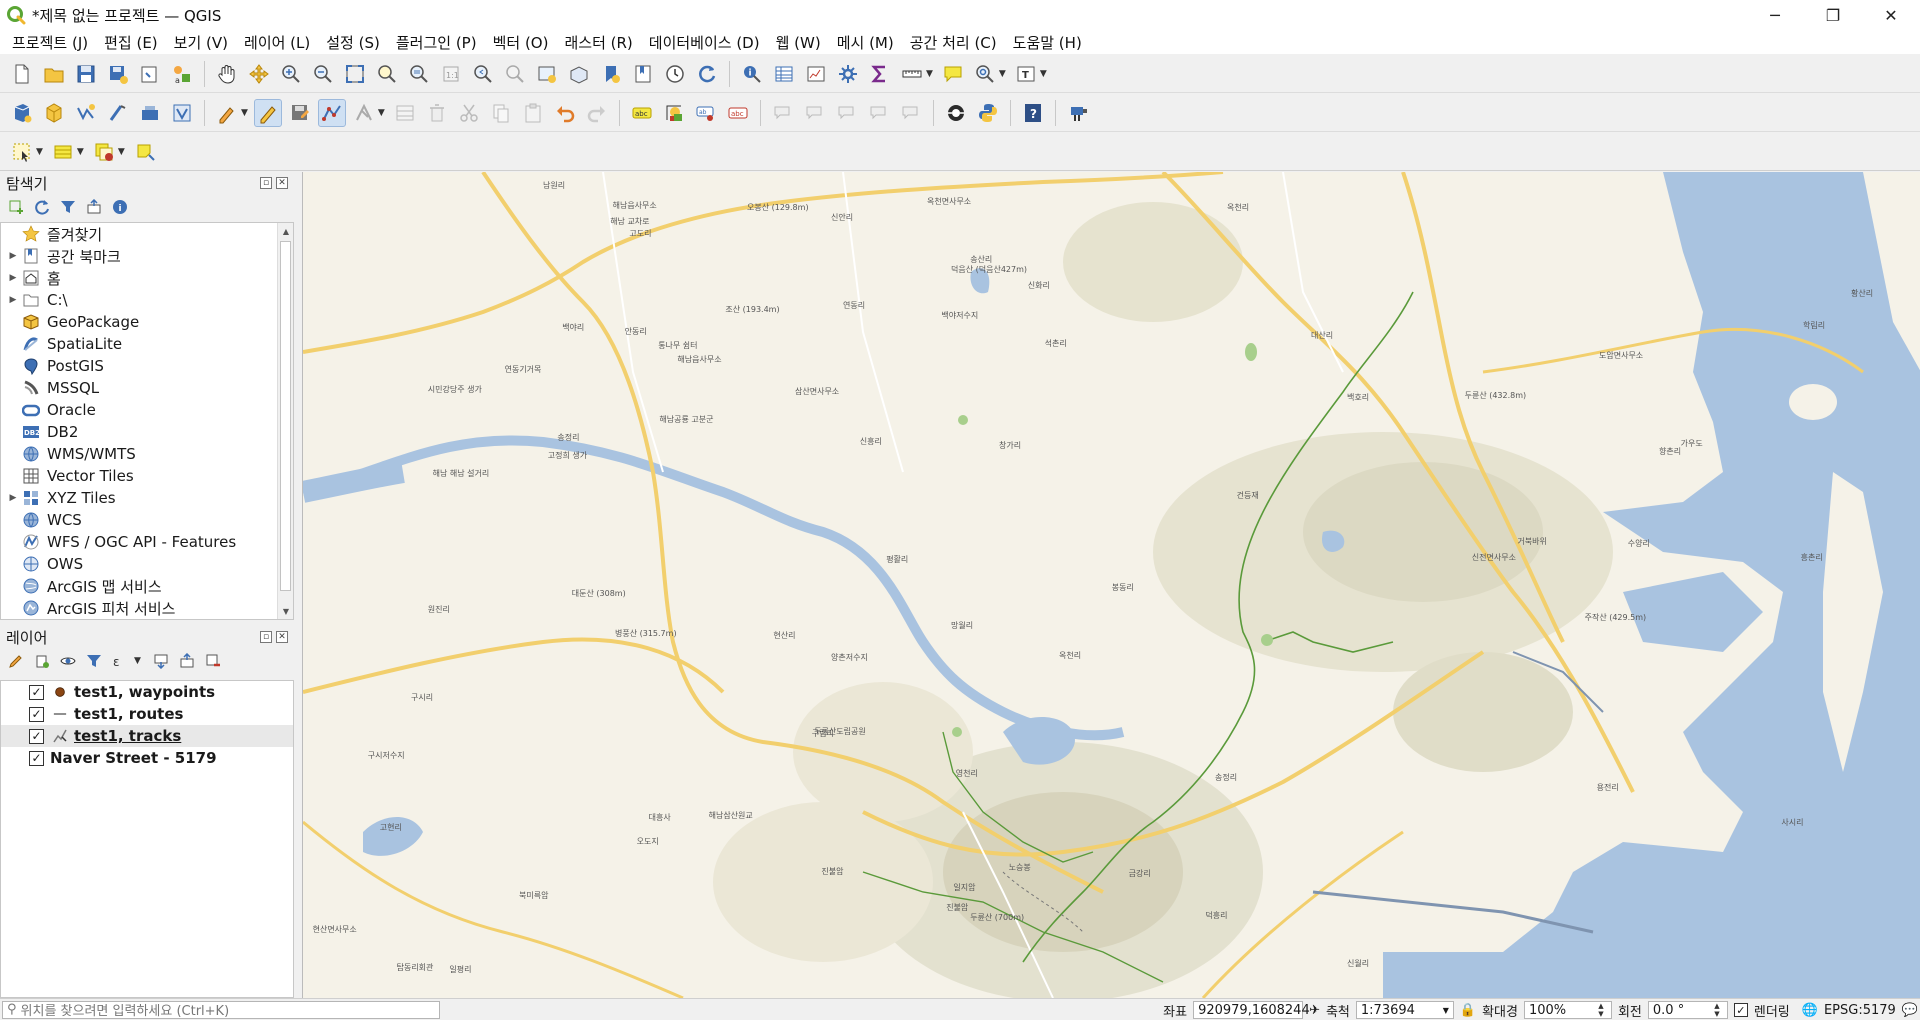 This screenshot has height=1020, width=1920. What do you see at coordinates (911, 113) in the screenshot?
I see `change-label-button` at bounding box center [911, 113].